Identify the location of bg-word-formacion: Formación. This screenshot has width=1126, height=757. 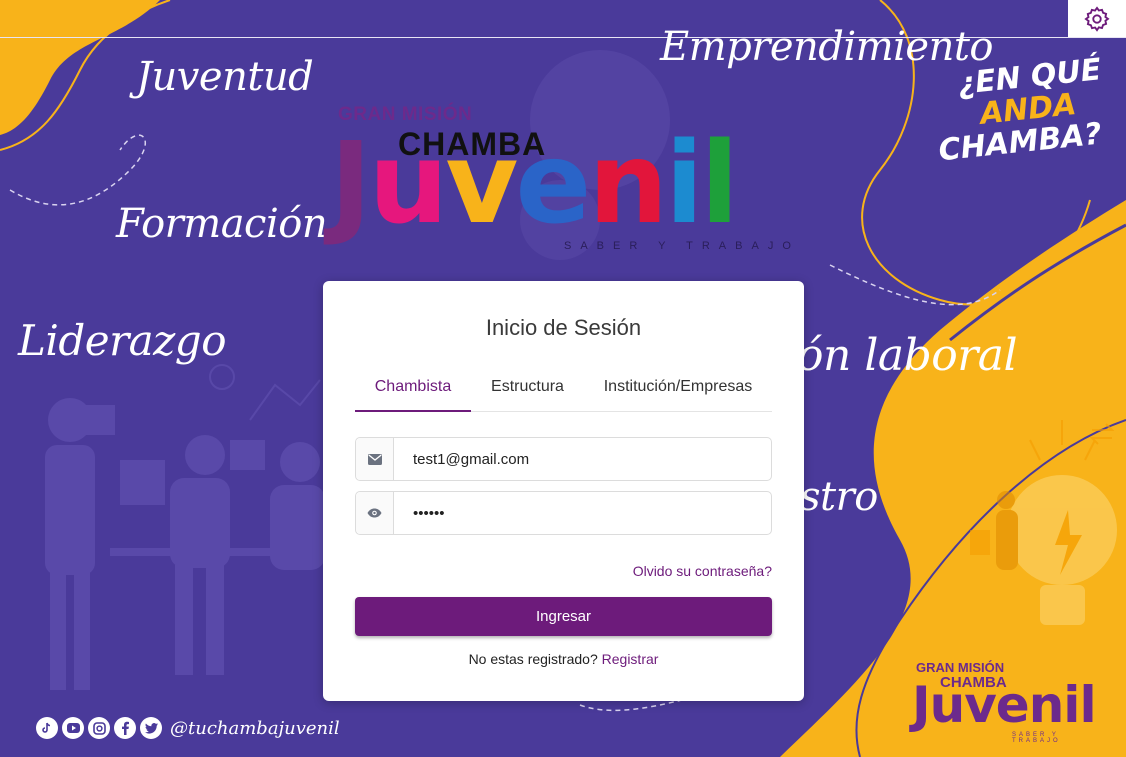
(222, 224).